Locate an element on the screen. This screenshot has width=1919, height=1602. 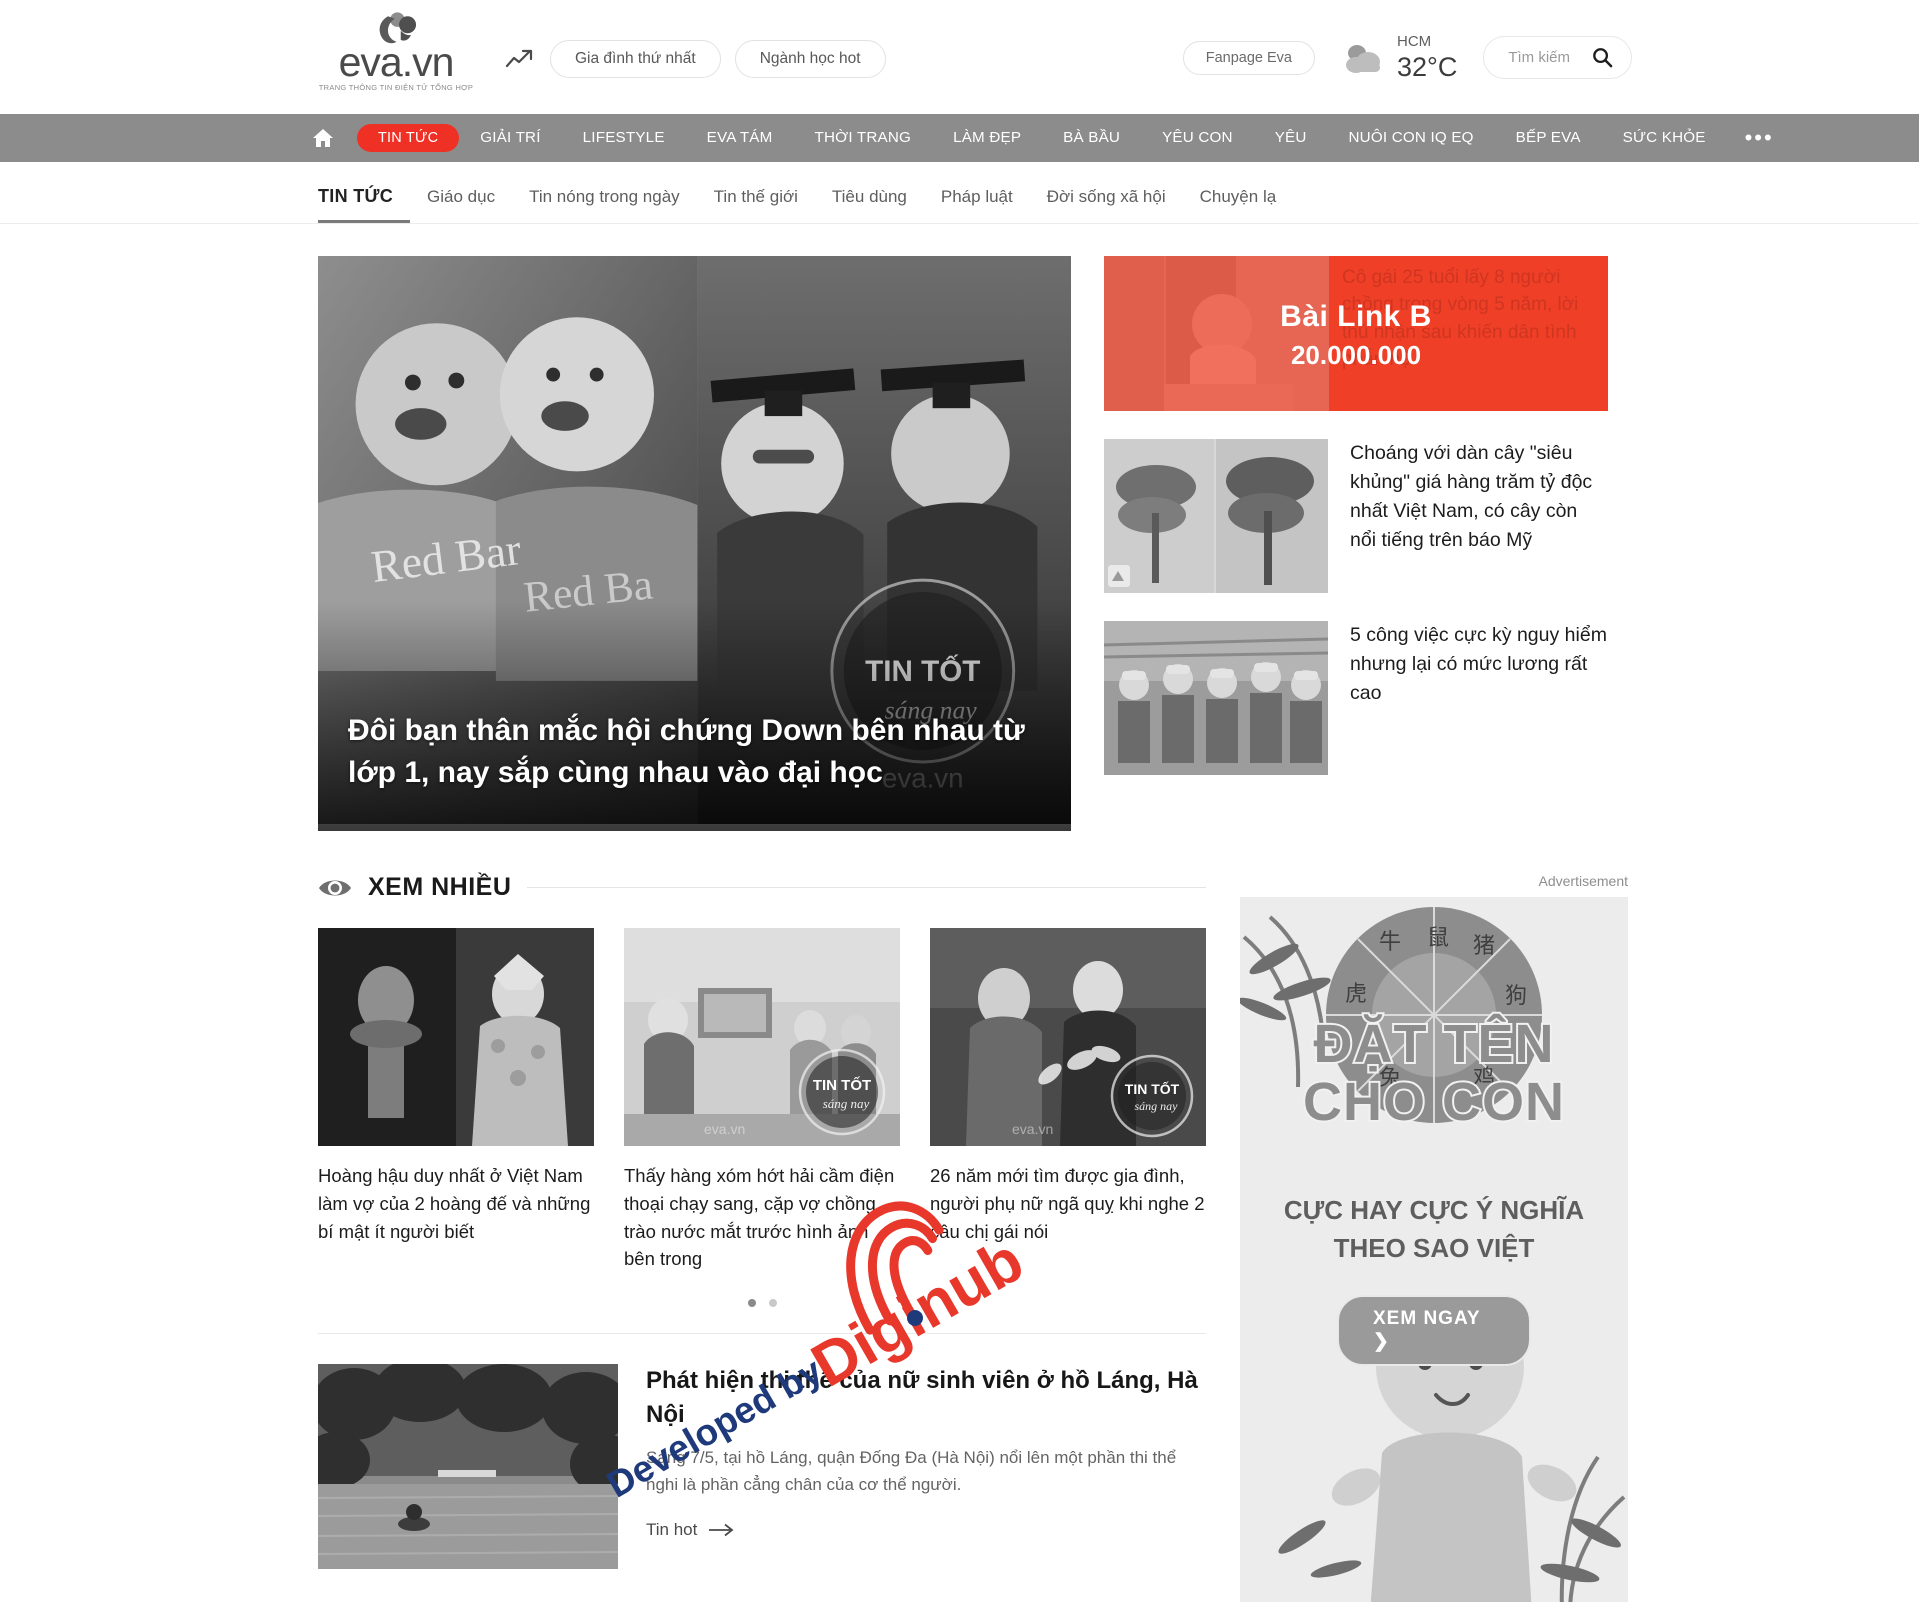
svg-text: 牛 is located at coordinates (1390, 941).